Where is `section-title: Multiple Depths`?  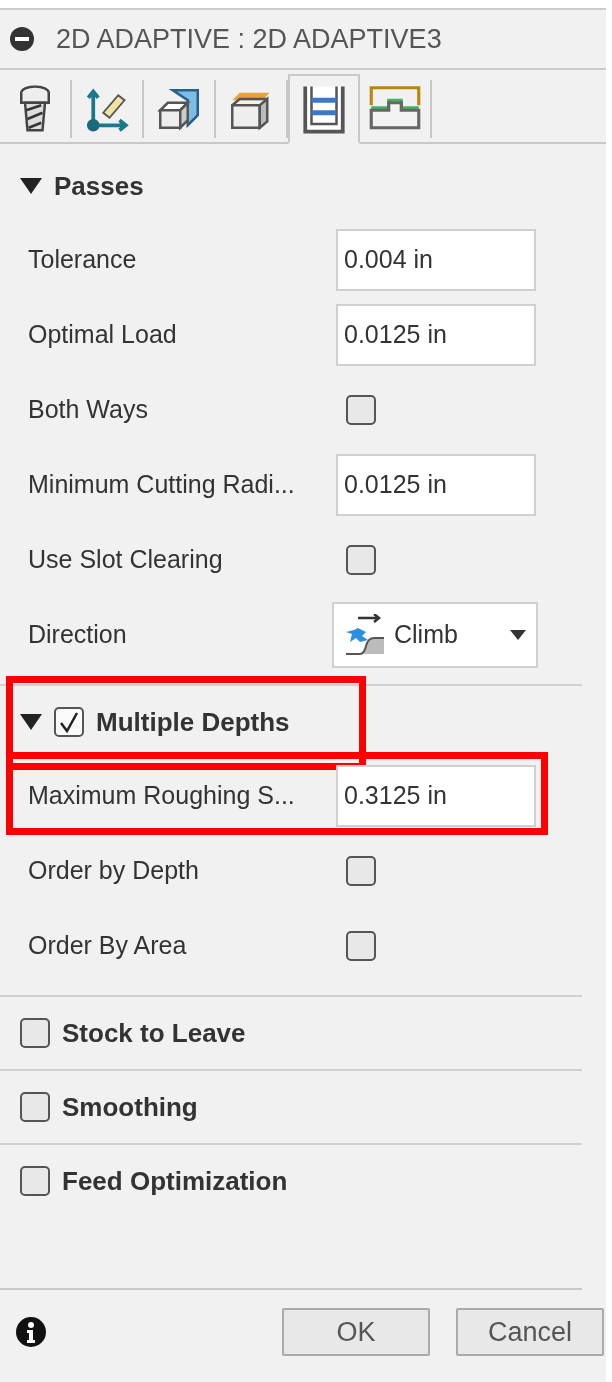 section-title: Multiple Depths is located at coordinates (193, 722).